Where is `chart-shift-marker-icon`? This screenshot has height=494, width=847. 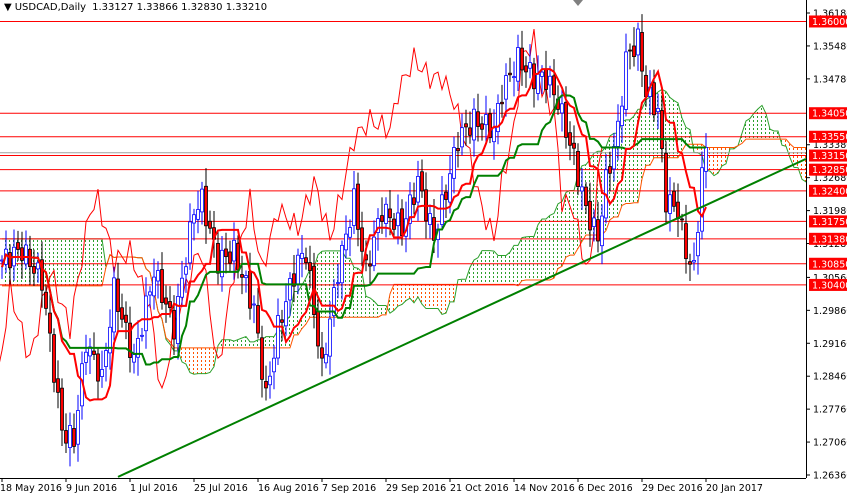
chart-shift-marker-icon is located at coordinates (578, 3).